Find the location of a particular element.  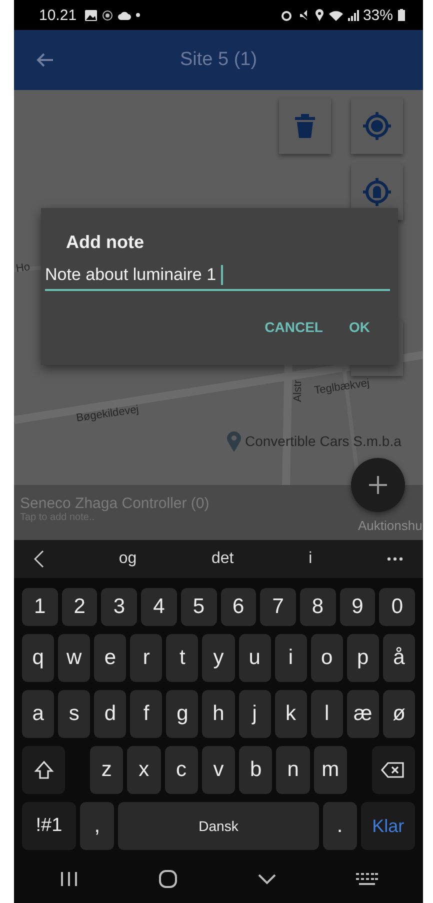

signal-icon is located at coordinates (354, 15).